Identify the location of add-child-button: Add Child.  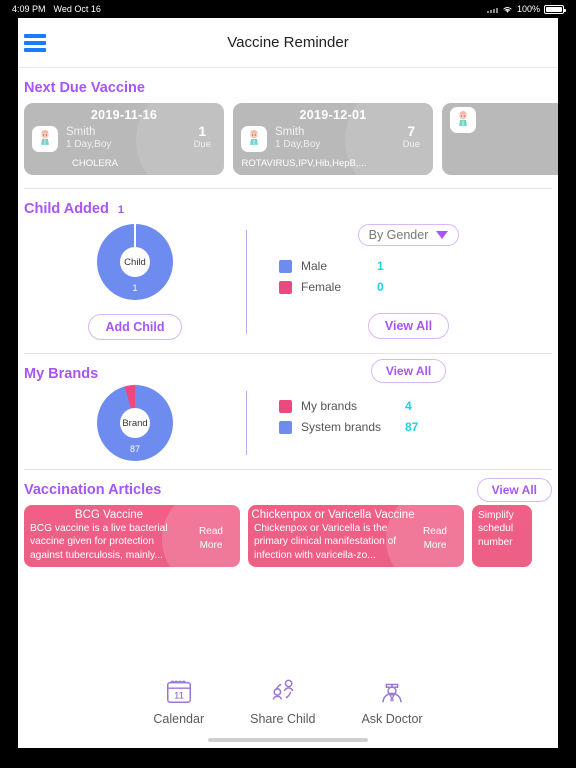
(135, 327).